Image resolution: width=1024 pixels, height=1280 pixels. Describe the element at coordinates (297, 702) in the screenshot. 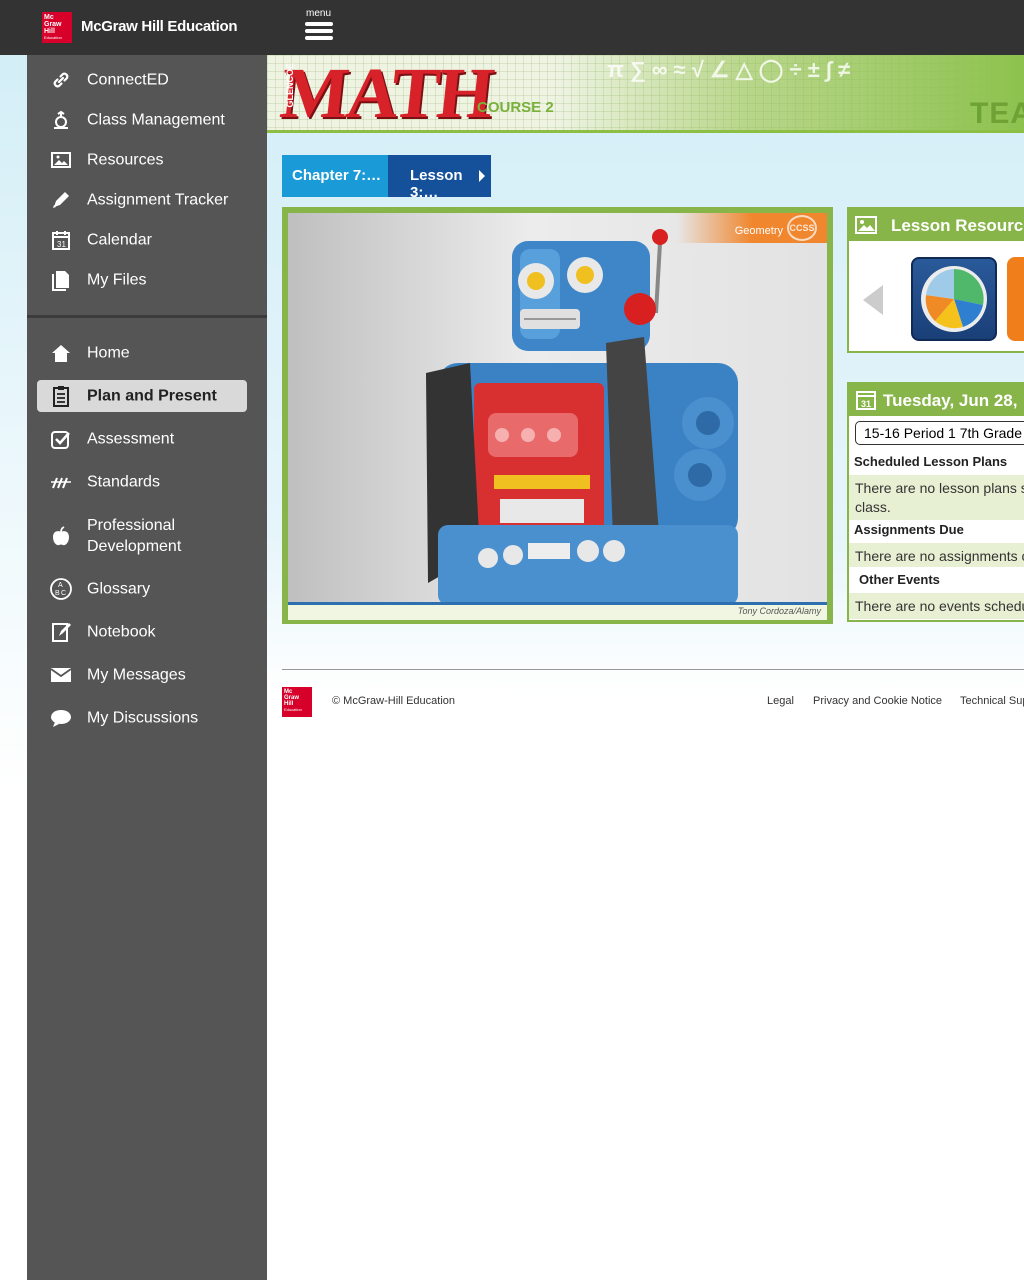

I see `footer-logo: Mc Graw Hill Education` at that location.